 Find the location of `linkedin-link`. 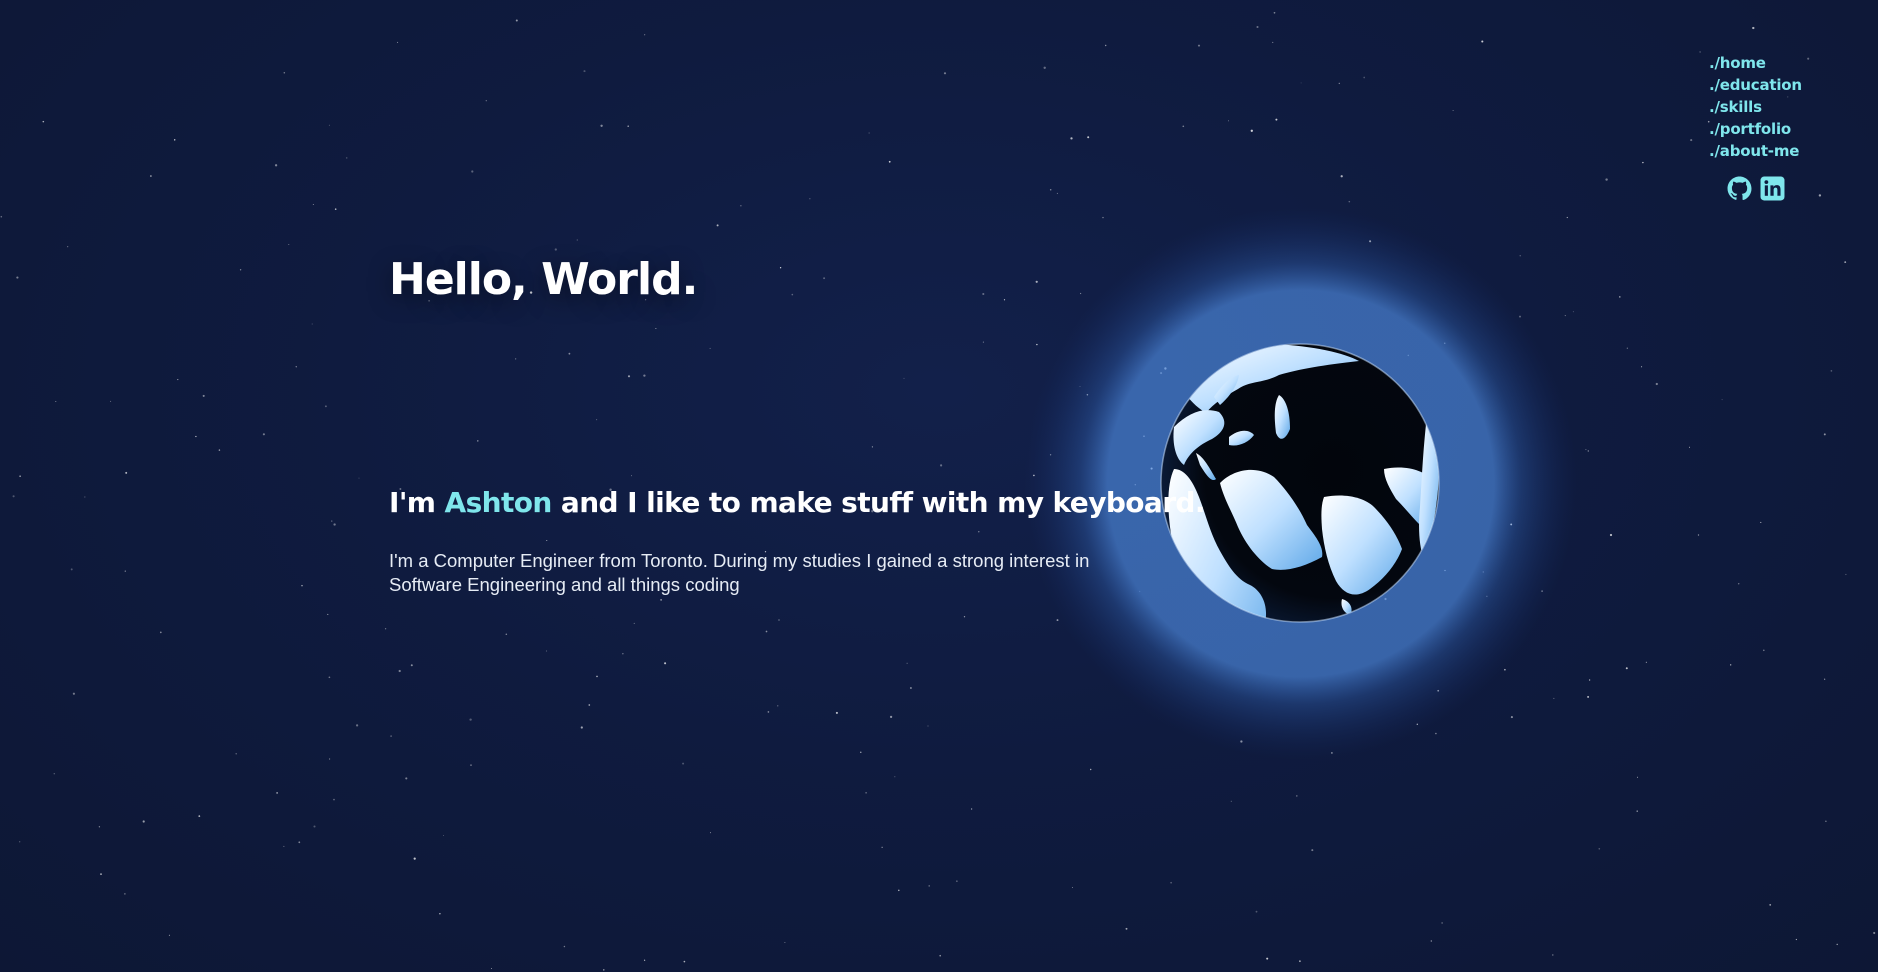

linkedin-link is located at coordinates (1772, 188).